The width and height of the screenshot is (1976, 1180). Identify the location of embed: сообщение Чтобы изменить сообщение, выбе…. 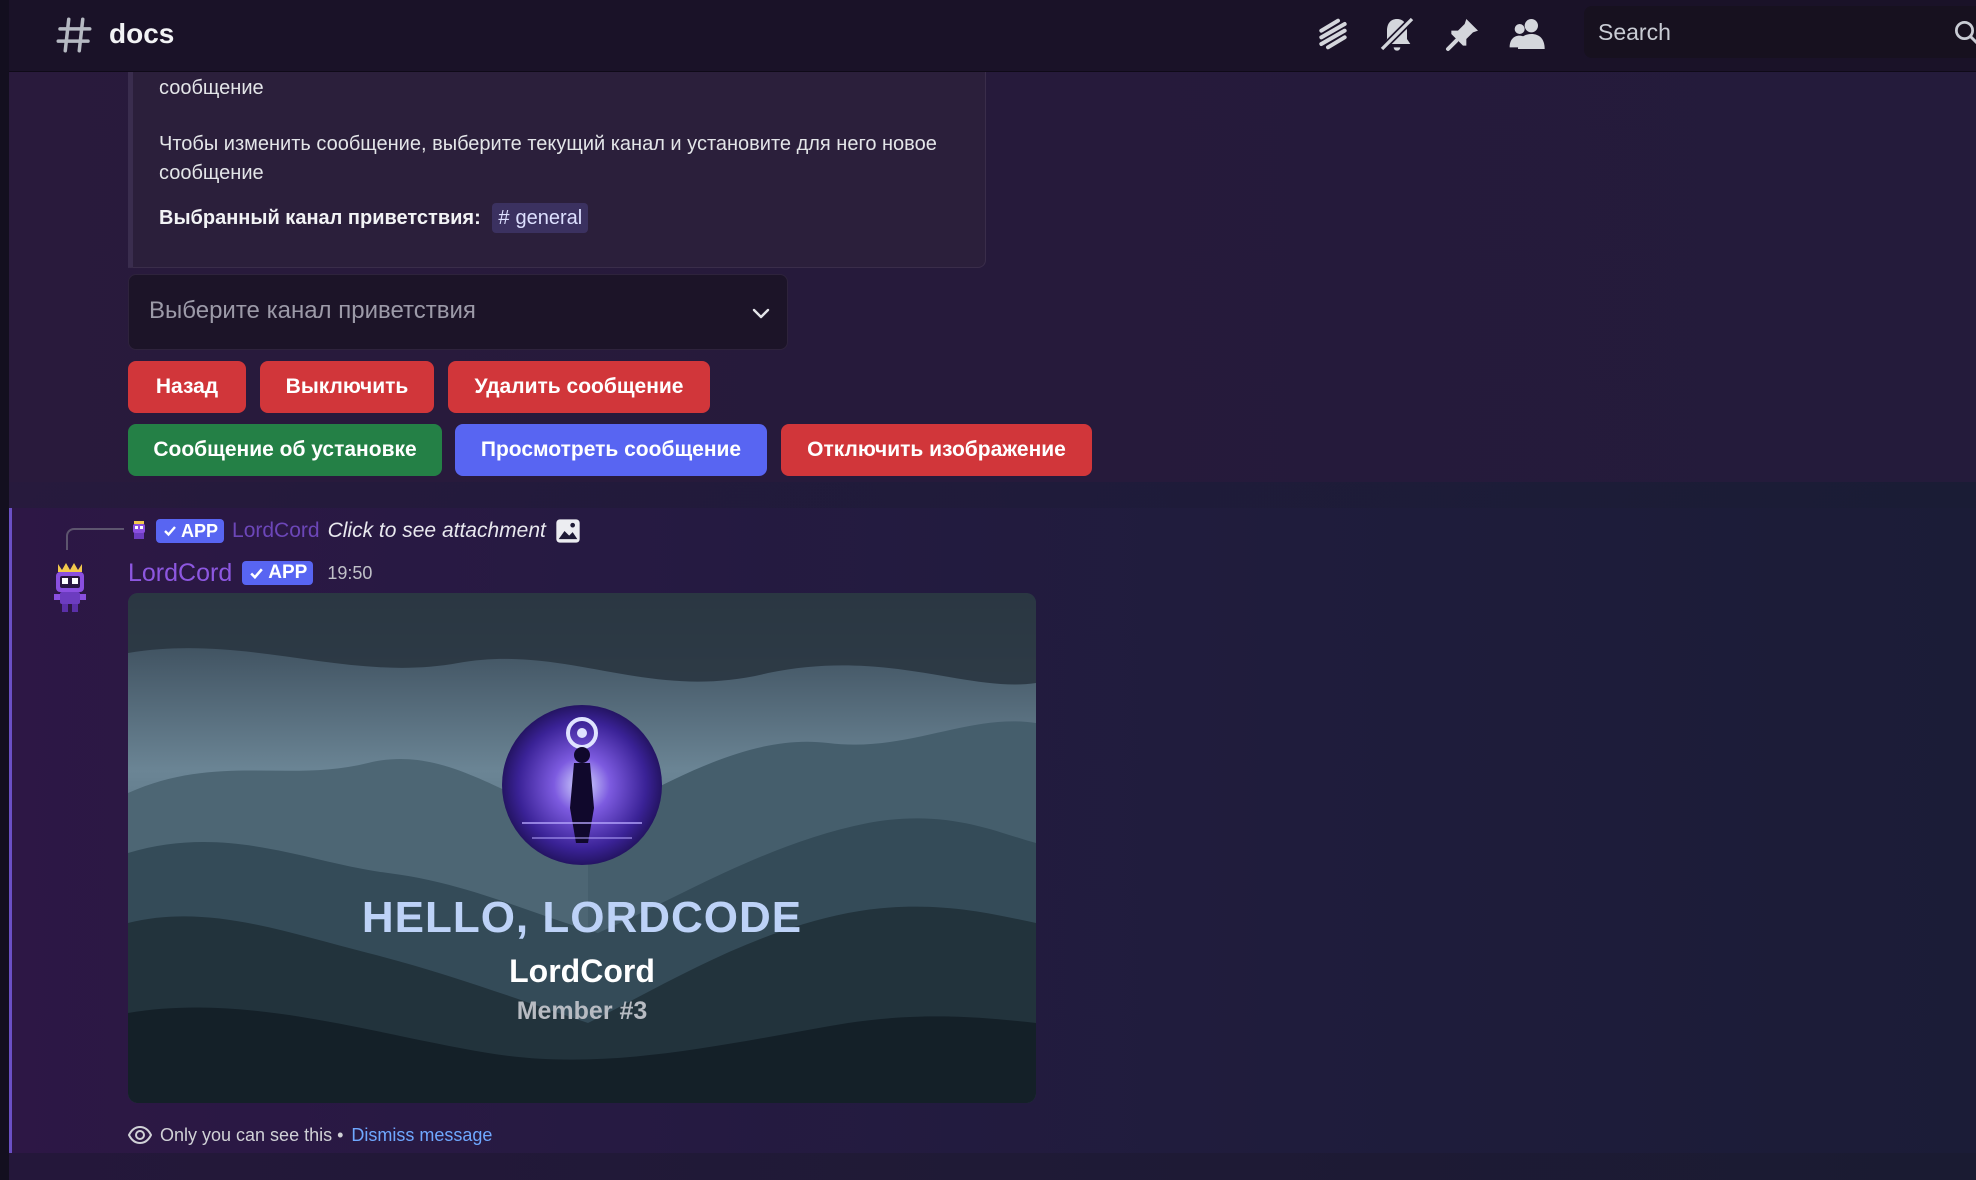
(557, 170).